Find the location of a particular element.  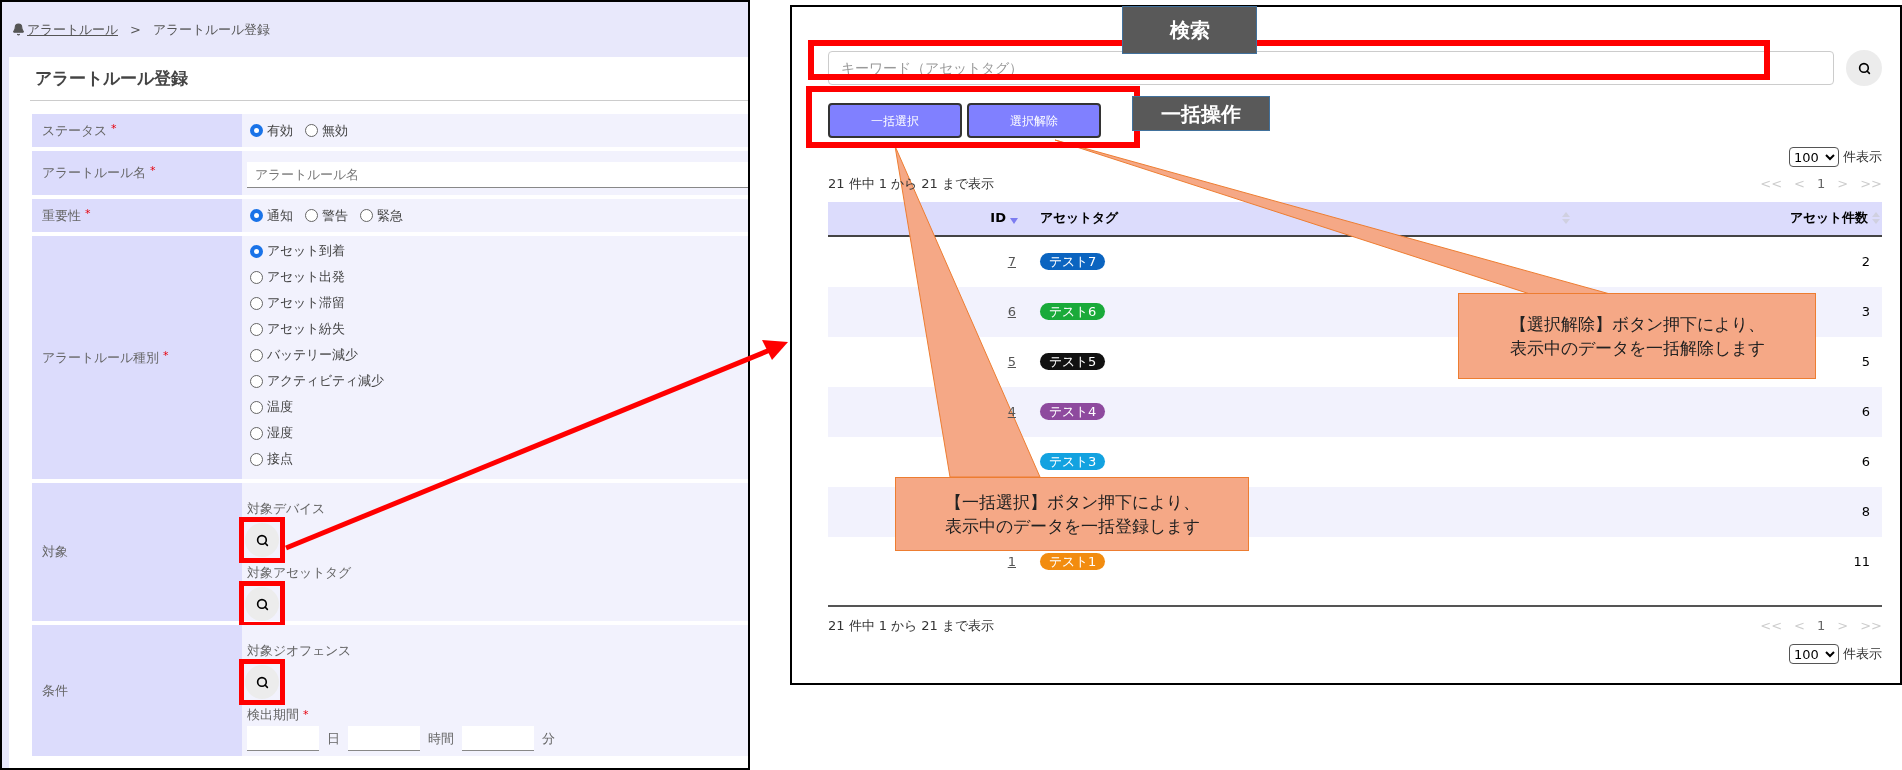

column-header: アセットタグ is located at coordinates (1079, 218).